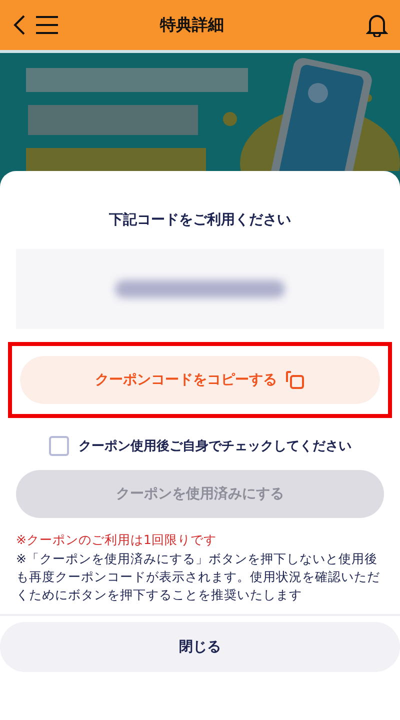 The width and height of the screenshot is (400, 720). I want to click on checkbox, so click(58, 446).